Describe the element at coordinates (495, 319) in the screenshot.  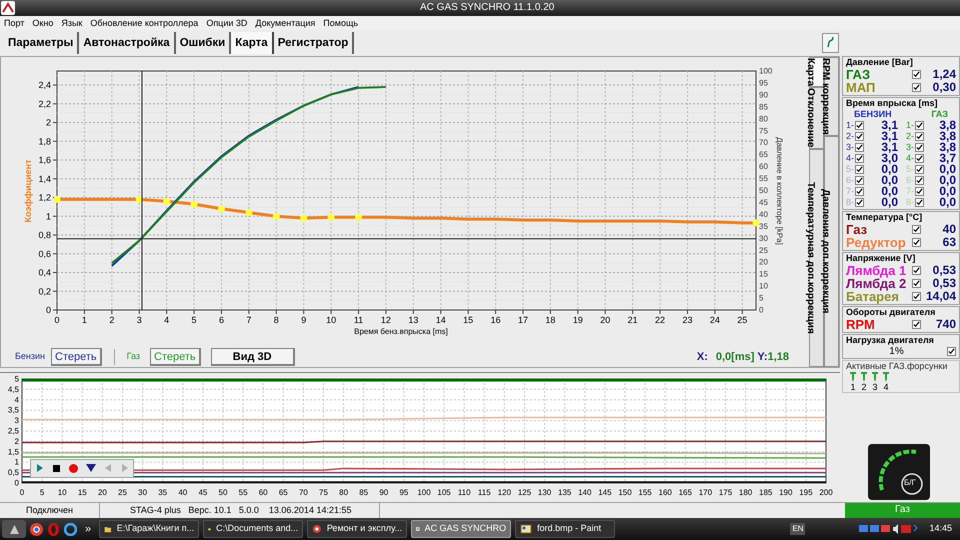
I see `axis-tick-label: 16` at that location.